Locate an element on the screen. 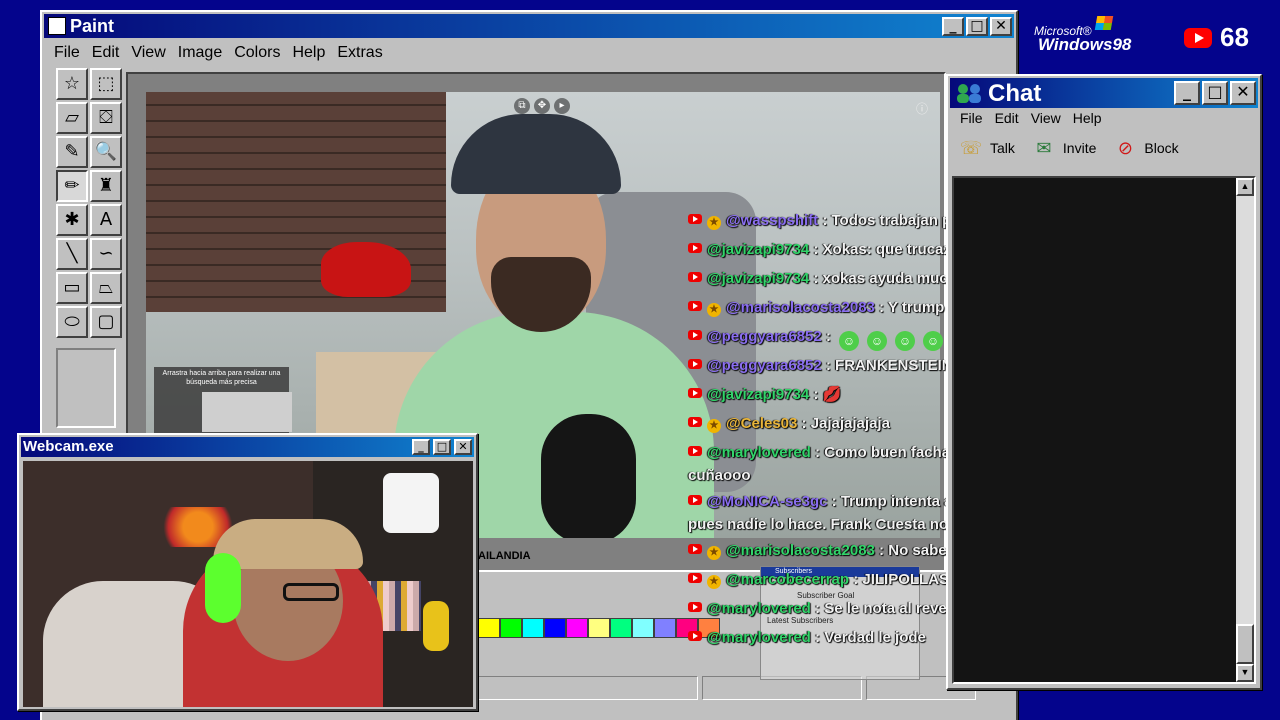 The height and width of the screenshot is (720, 1280). pencil-icon: ✏ is located at coordinates (72, 185).